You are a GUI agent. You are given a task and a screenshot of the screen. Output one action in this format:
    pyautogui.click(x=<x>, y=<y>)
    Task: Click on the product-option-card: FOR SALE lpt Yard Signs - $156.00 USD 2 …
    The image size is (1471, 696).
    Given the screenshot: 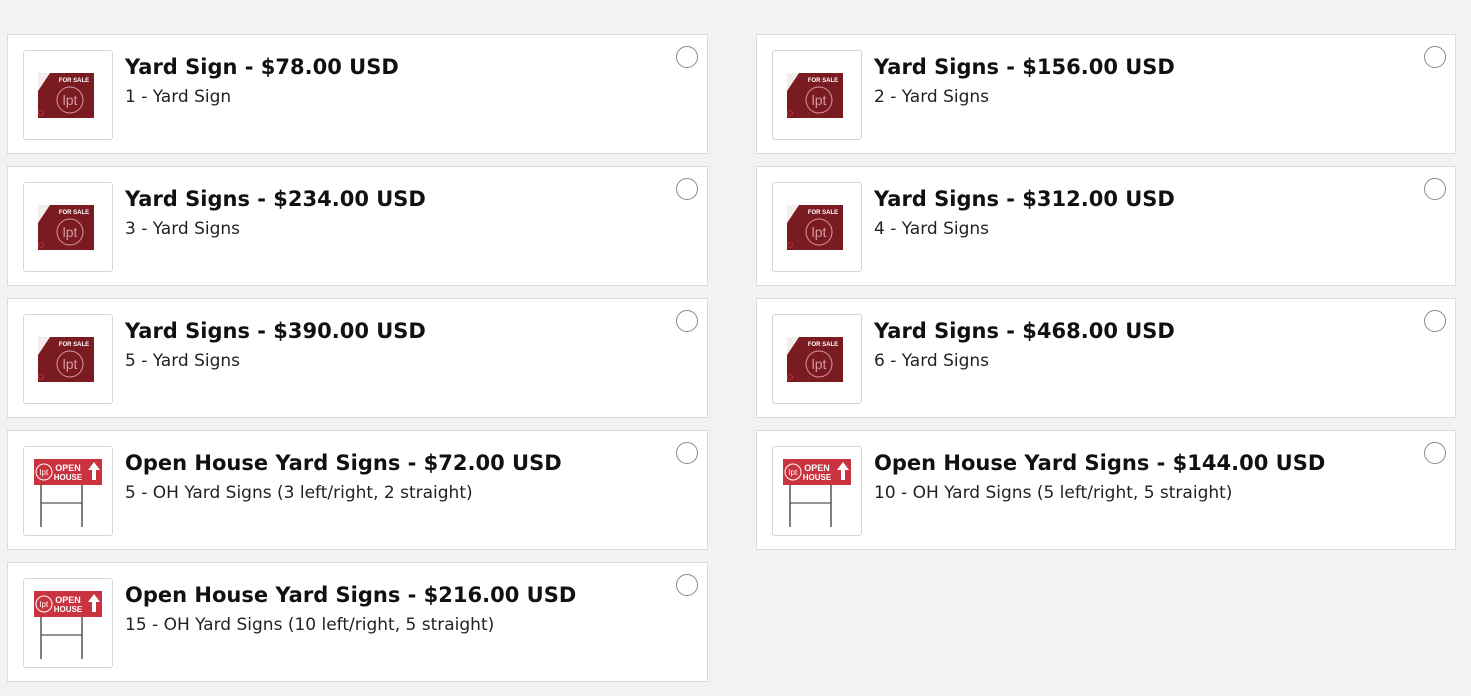 What is the action you would take?
    pyautogui.click(x=1106, y=94)
    